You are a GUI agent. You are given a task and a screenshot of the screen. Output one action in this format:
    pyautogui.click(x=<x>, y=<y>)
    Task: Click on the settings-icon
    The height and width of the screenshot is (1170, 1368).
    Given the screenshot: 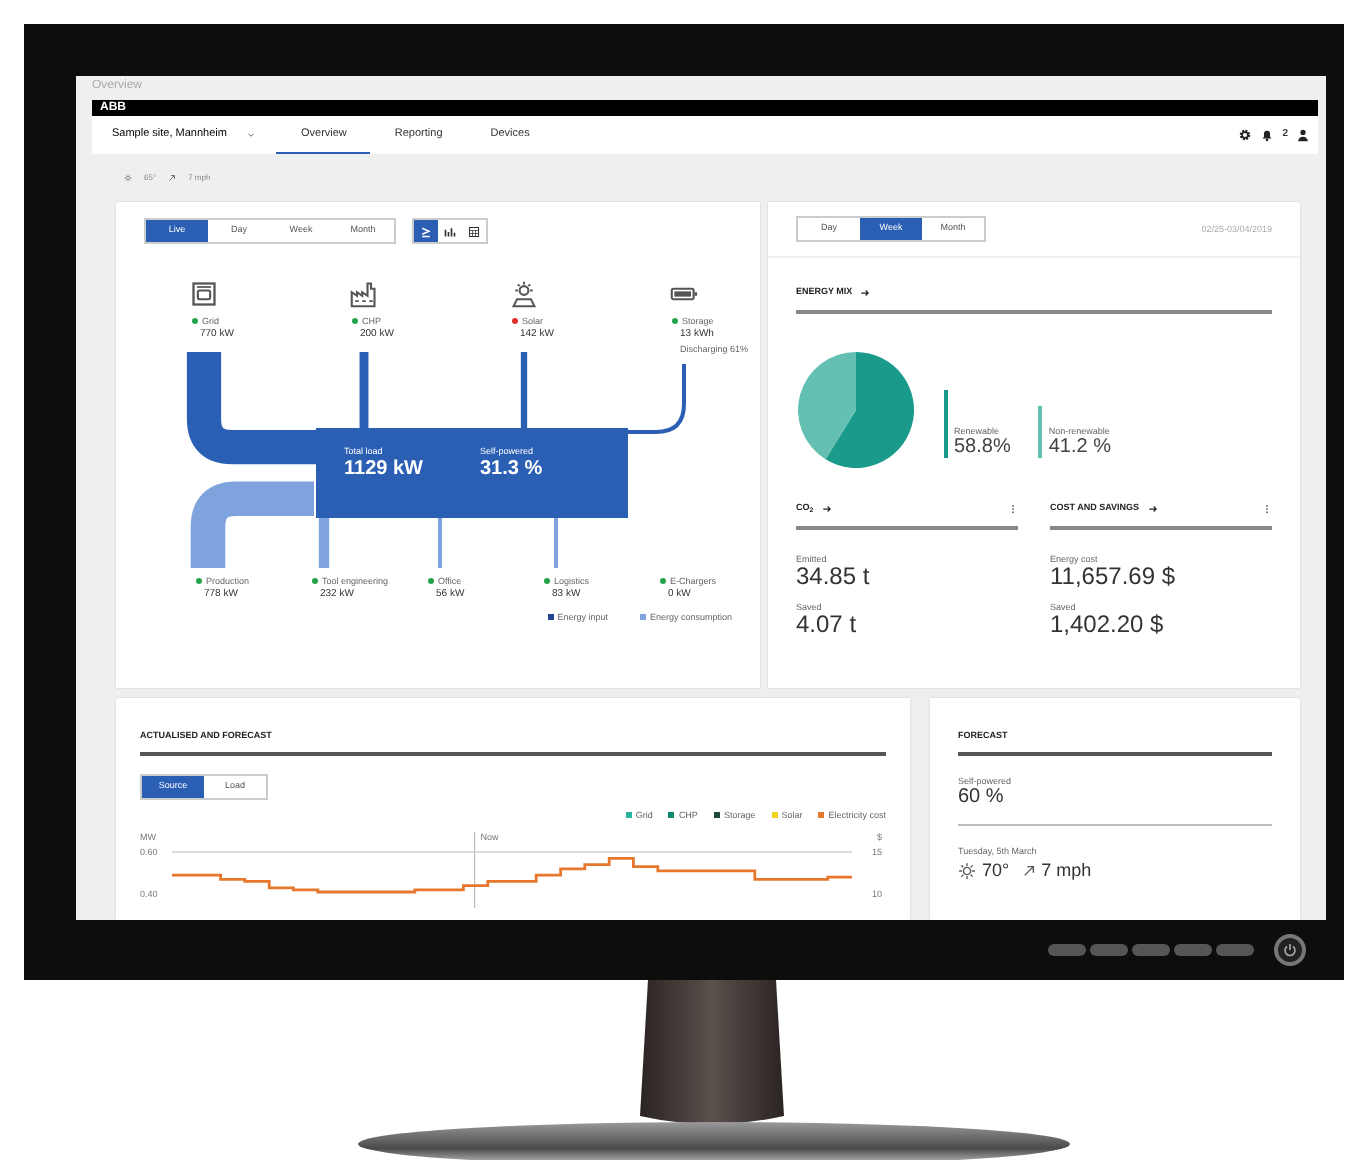 What is the action you would take?
    pyautogui.click(x=1245, y=135)
    